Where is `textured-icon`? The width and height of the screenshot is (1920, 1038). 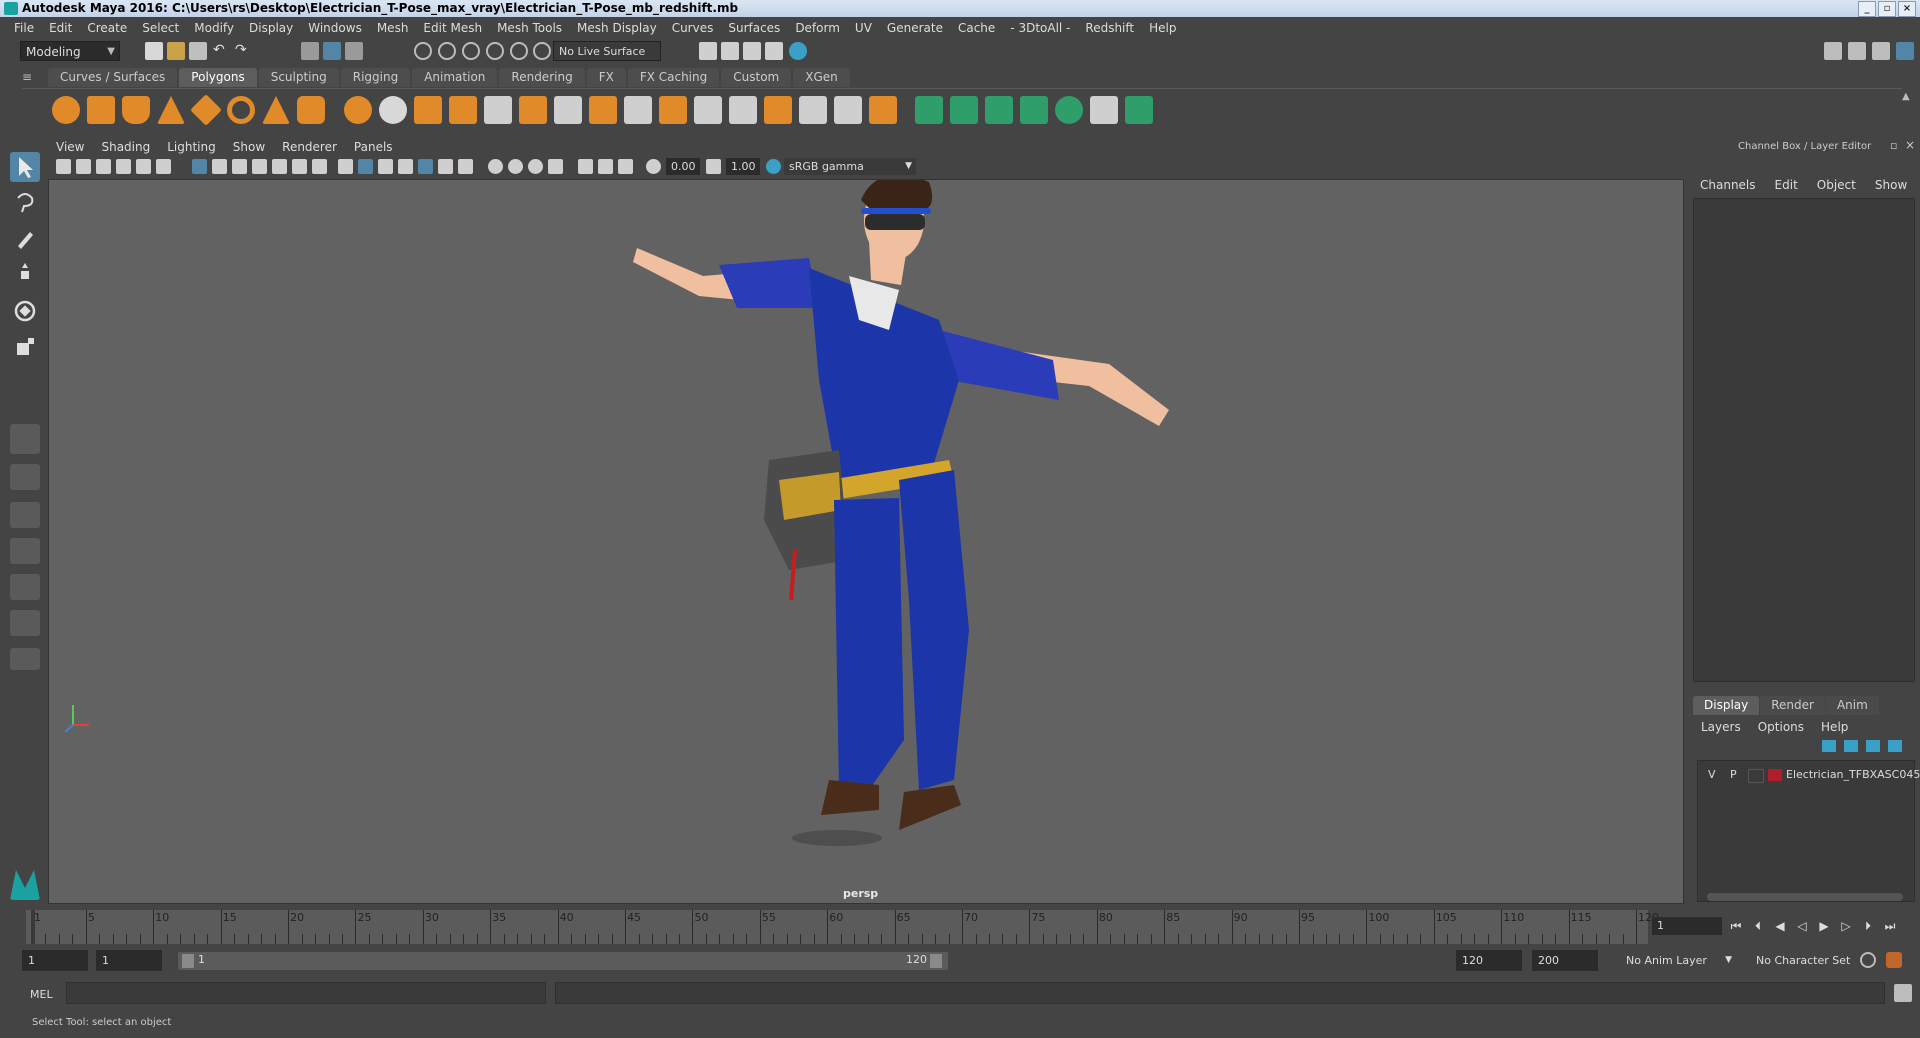 textured-icon is located at coordinates (405, 166).